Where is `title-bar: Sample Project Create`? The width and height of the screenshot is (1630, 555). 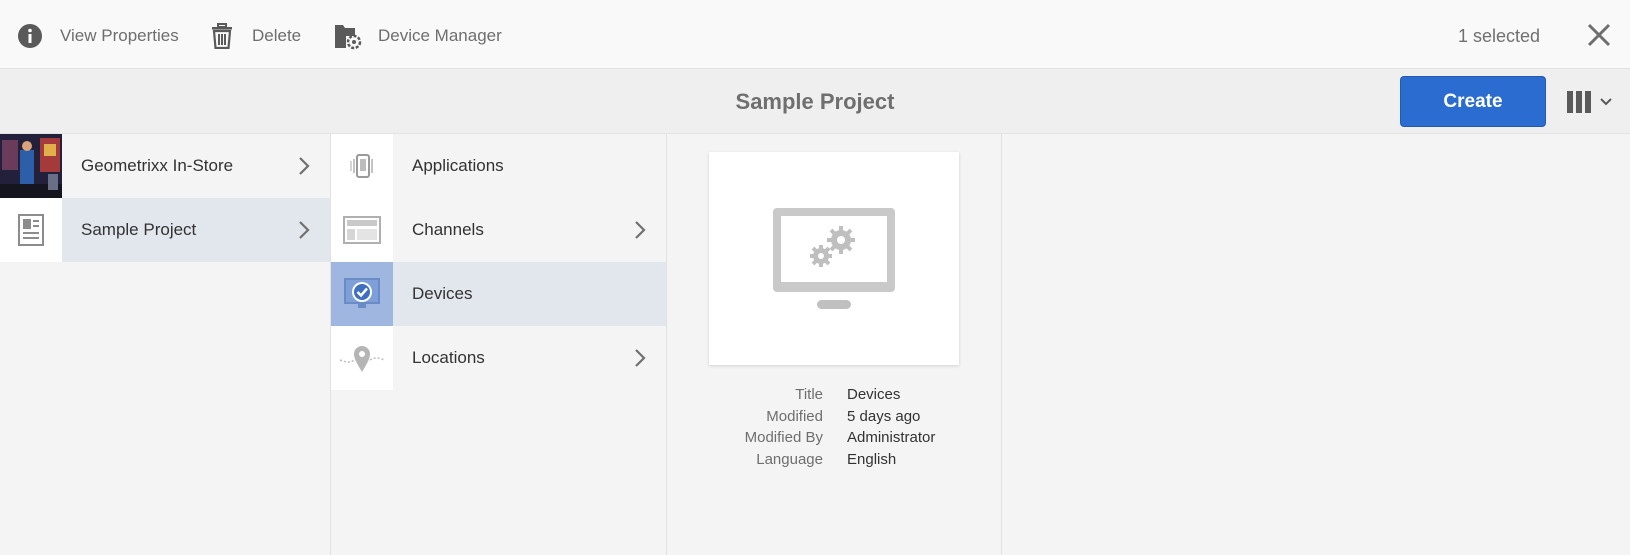
title-bar: Sample Project Create is located at coordinates (815, 101).